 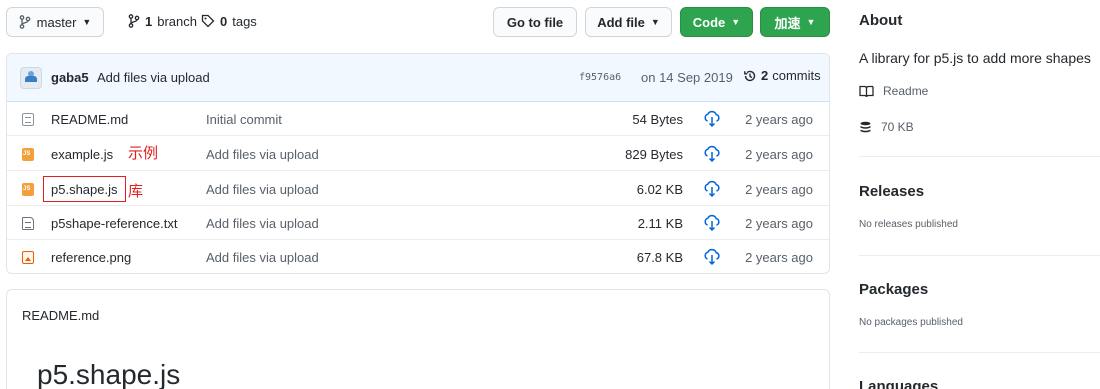 What do you see at coordinates (659, 189) in the screenshot?
I see `file-size: 6.02 KB` at bounding box center [659, 189].